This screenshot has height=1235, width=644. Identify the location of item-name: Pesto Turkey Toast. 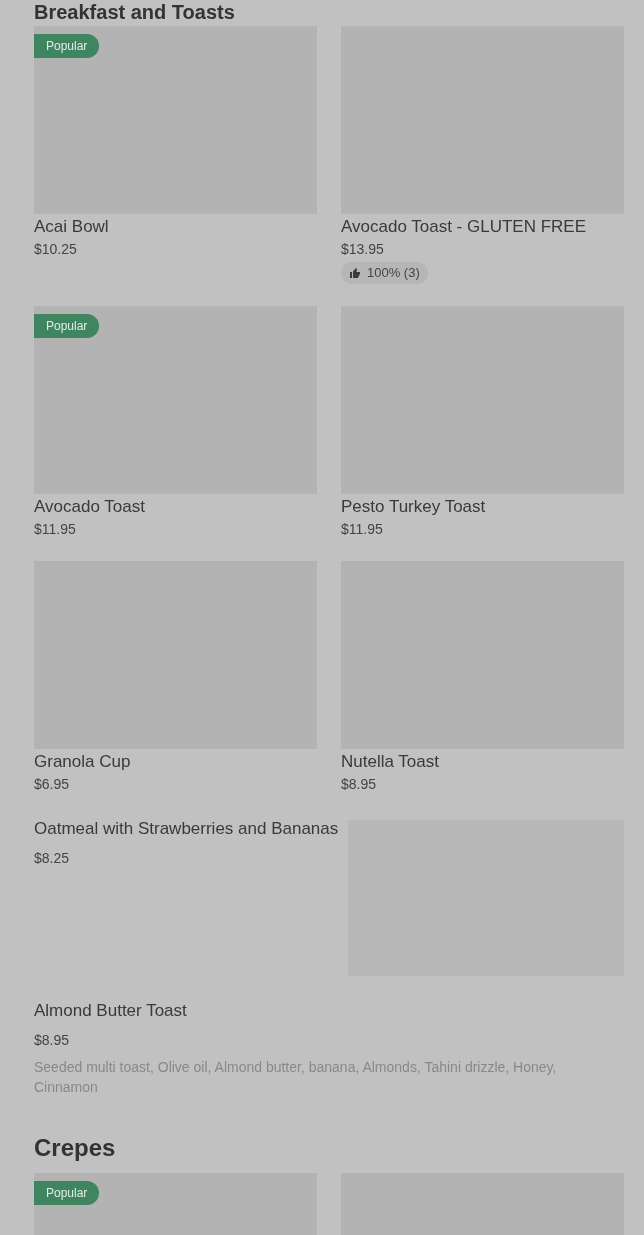
(413, 507).